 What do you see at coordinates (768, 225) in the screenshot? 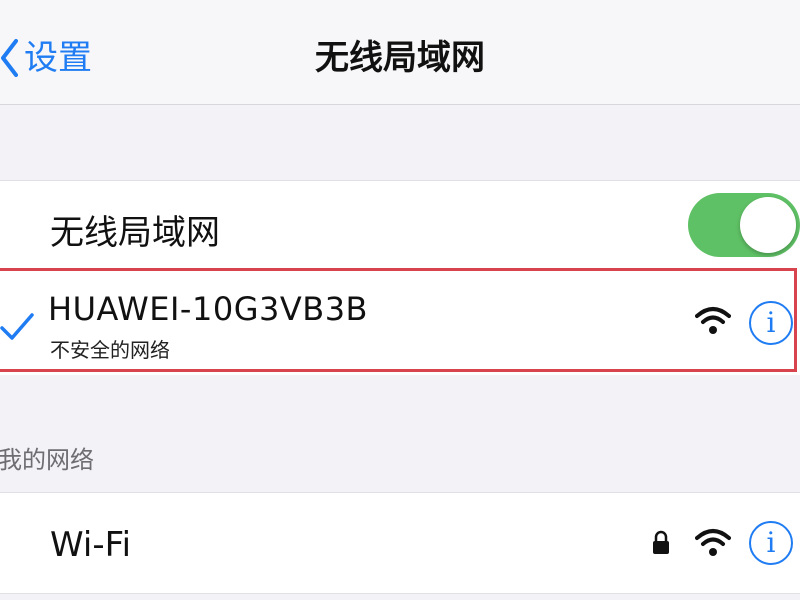
I see `toggle-knob` at bounding box center [768, 225].